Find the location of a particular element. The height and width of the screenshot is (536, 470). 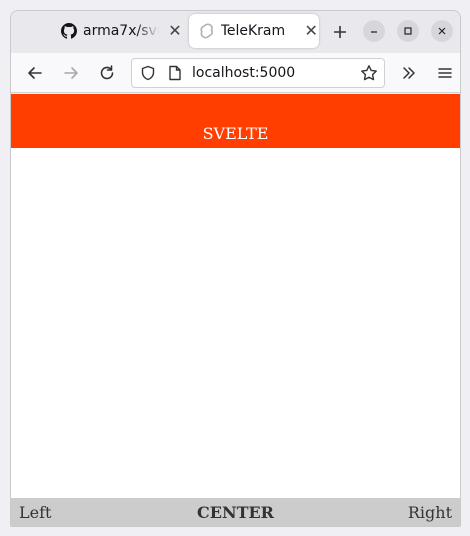

url-text: localhost:5000 is located at coordinates (244, 73).